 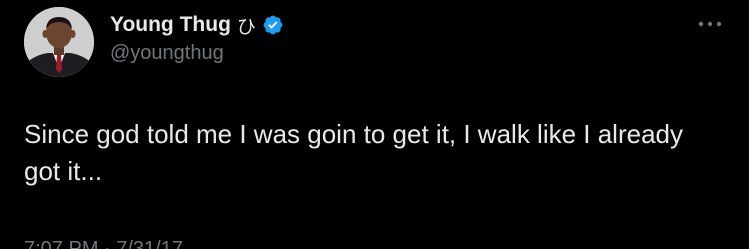 I want to click on more-options-button, so click(x=710, y=24).